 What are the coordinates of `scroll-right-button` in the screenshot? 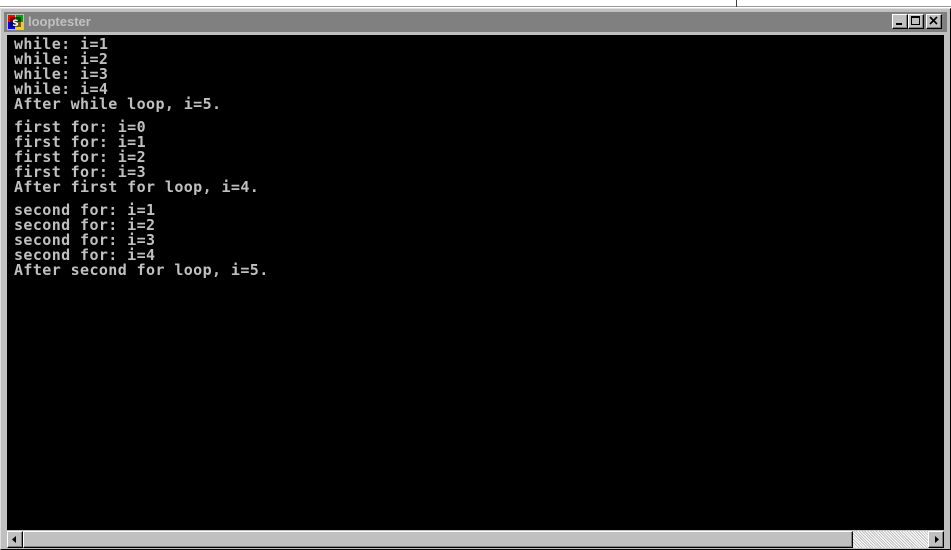 It's located at (936, 539).